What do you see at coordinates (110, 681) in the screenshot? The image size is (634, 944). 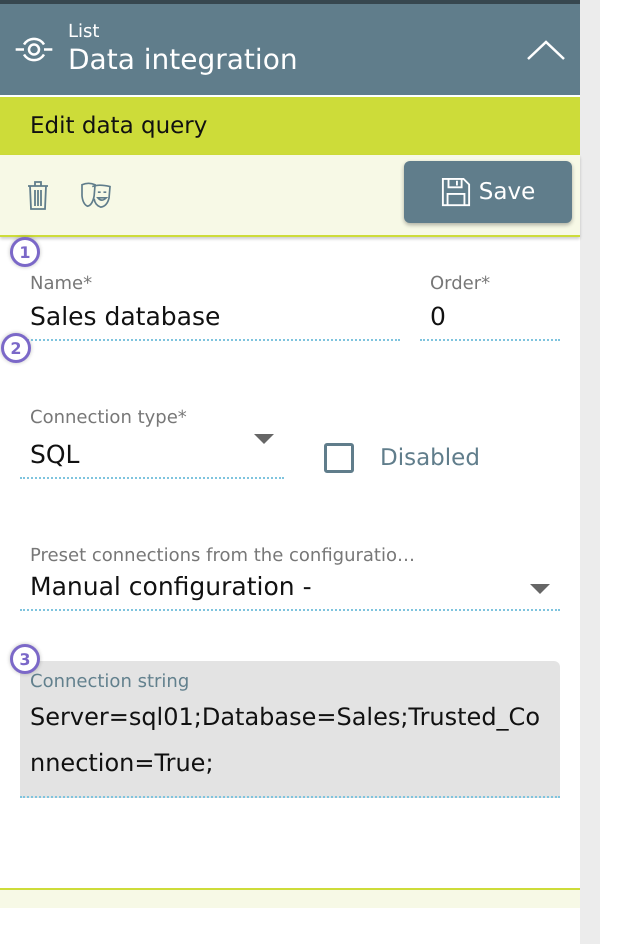 I see `field-label: Connection string` at bounding box center [110, 681].